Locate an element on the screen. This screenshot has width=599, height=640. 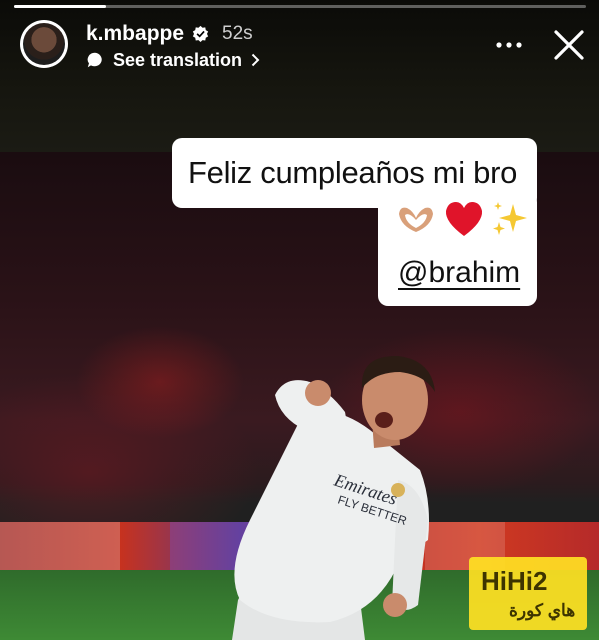
sparkles-icon is located at coordinates (510, 218).